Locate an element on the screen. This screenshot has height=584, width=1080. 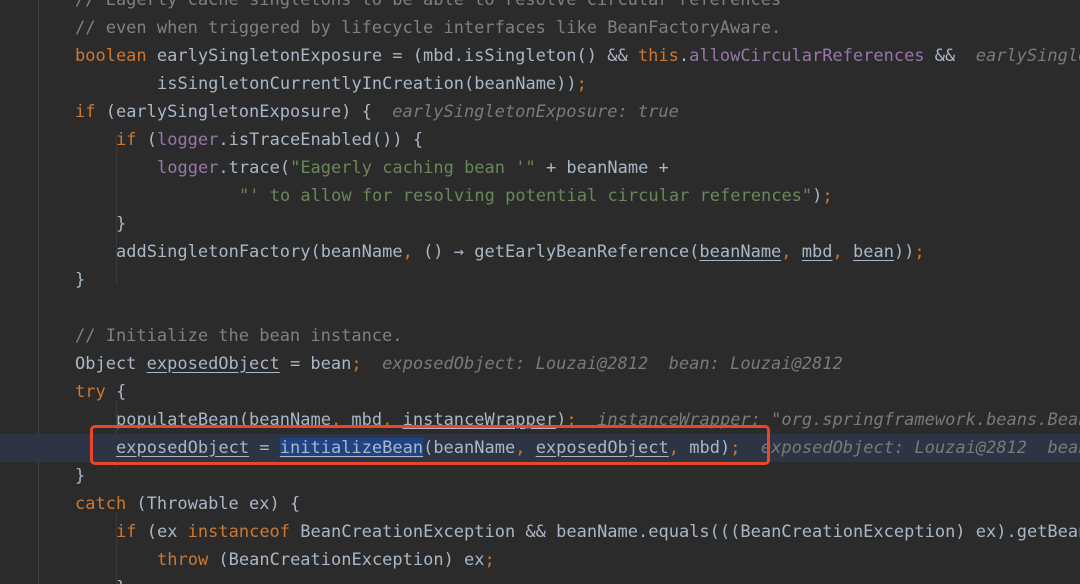
code-text: if (logger.isTraceEnabled()) { is located at coordinates (269, 140).